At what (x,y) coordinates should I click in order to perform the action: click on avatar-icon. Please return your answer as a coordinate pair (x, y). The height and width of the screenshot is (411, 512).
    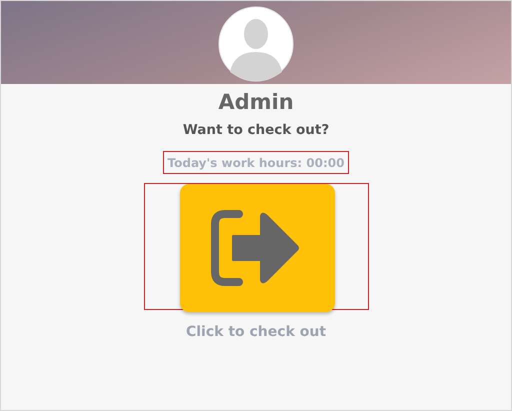
    Looking at the image, I should click on (256, 44).